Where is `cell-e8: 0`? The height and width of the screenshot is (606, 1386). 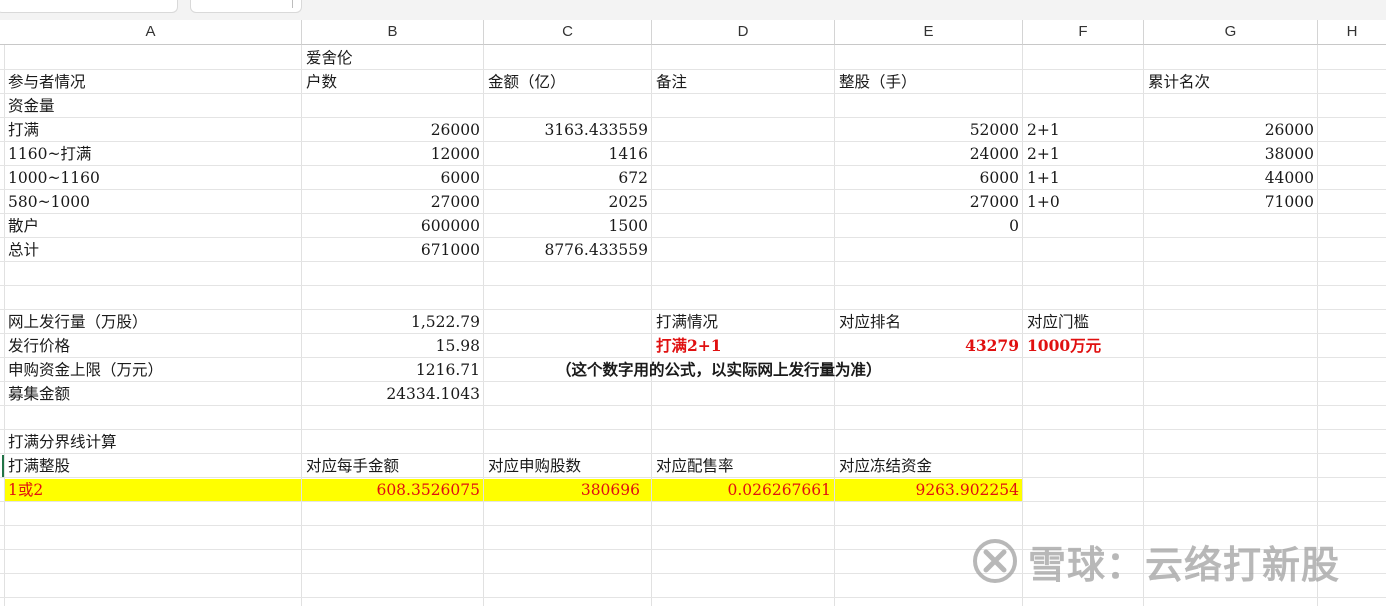 cell-e8: 0 is located at coordinates (929, 226).